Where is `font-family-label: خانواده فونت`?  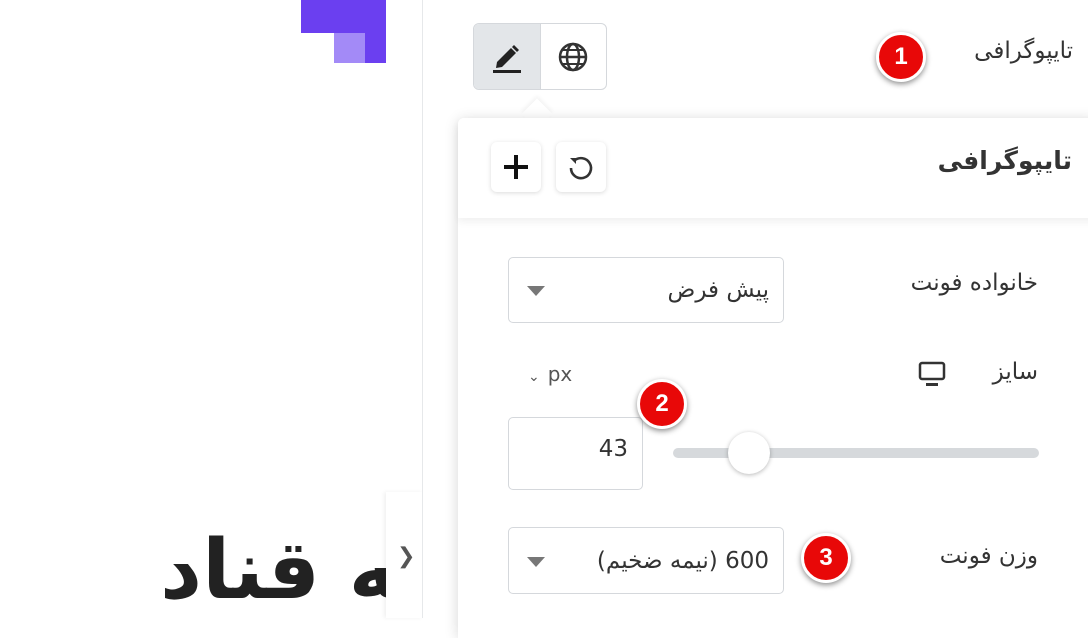
font-family-label: خانواده فونت is located at coordinates (974, 283).